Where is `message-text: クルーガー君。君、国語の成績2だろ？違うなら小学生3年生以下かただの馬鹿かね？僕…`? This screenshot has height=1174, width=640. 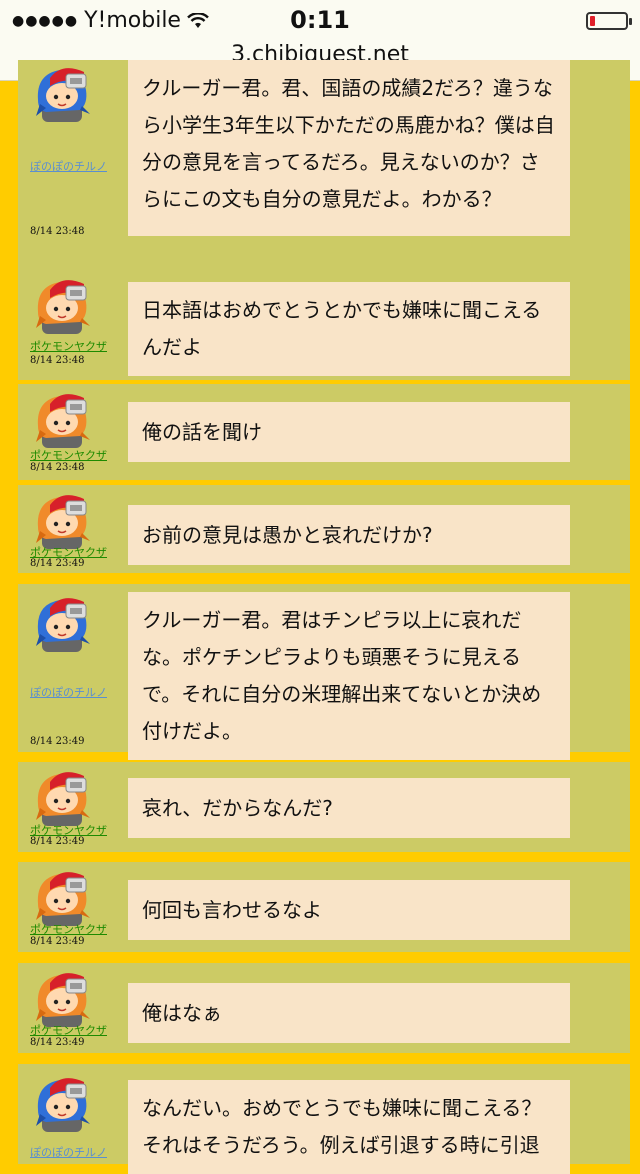 message-text: クルーガー君。君、国語の成績2だろ？違うなら小学生3年生以下かただの馬鹿かね？僕… is located at coordinates (349, 148).